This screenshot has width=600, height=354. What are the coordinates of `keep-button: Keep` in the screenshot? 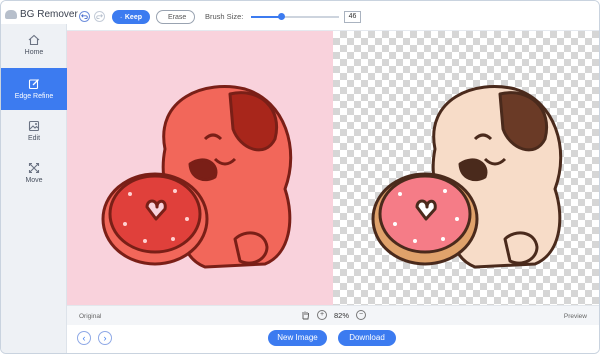 It's located at (131, 17).